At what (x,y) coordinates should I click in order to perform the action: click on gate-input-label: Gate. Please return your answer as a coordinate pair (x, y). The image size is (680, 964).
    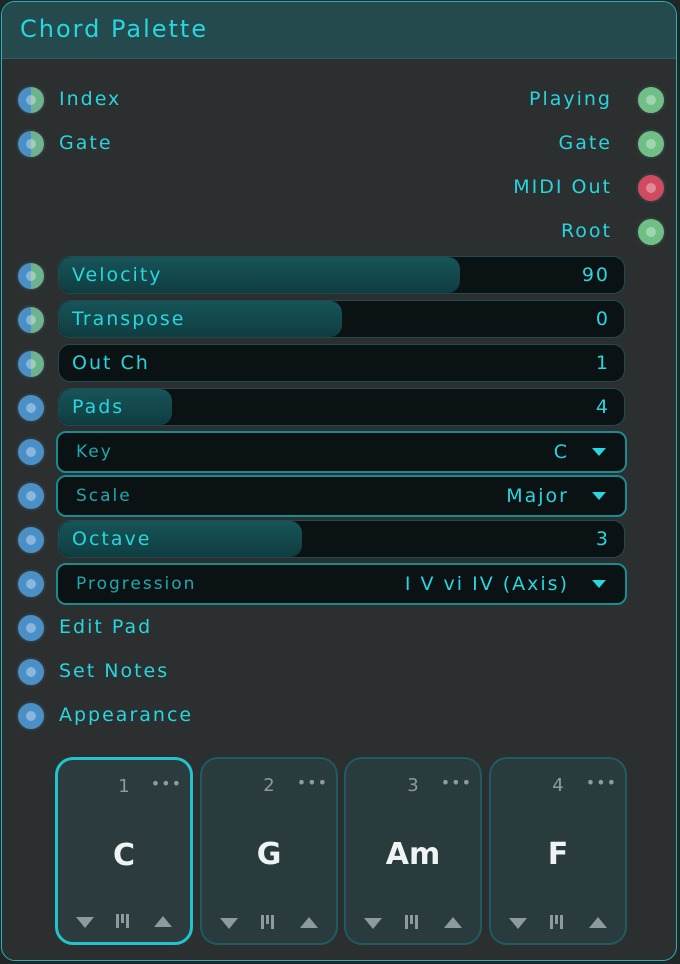
    Looking at the image, I should click on (86, 143).